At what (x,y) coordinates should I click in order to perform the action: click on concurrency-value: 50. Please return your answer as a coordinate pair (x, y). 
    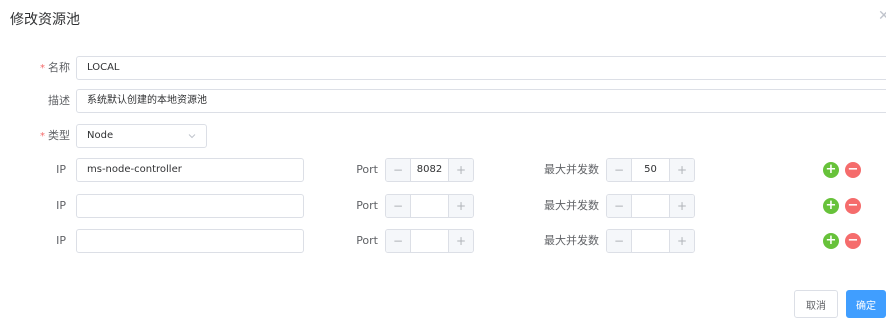
    Looking at the image, I should click on (650, 170).